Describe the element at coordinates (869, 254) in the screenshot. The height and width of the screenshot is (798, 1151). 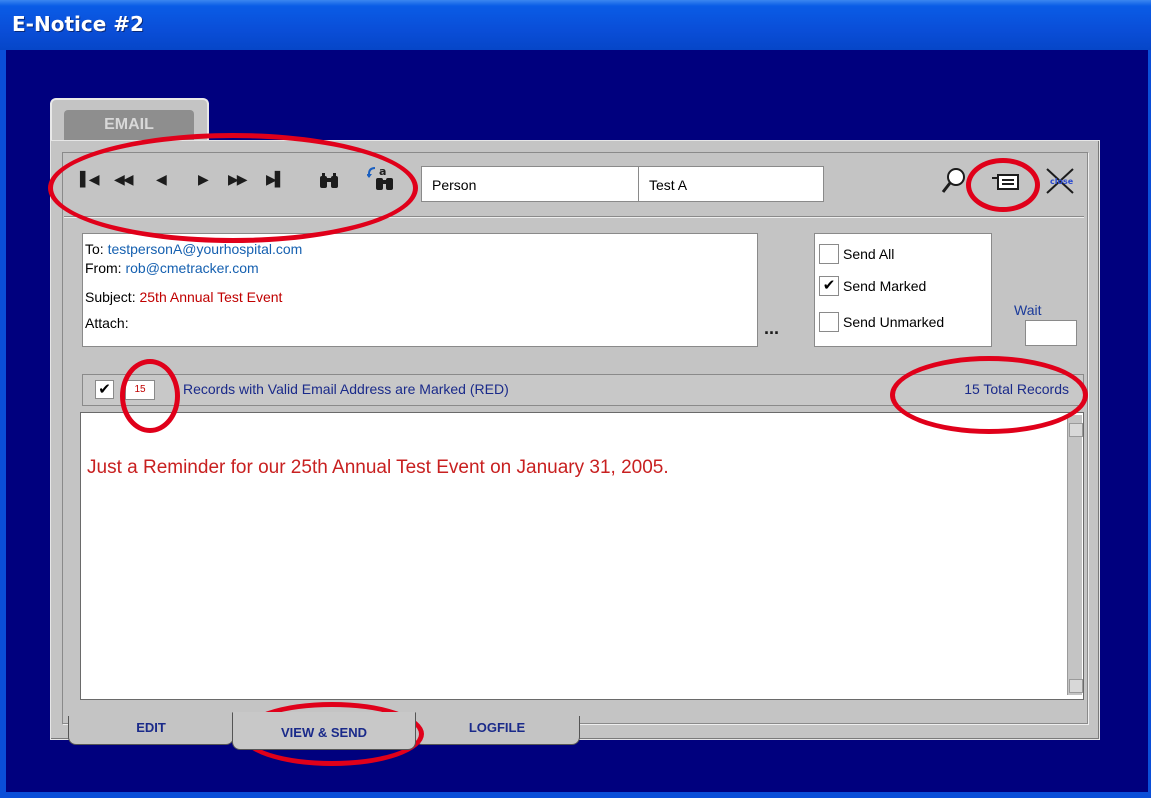
I see `send-all-label: Send All` at that location.